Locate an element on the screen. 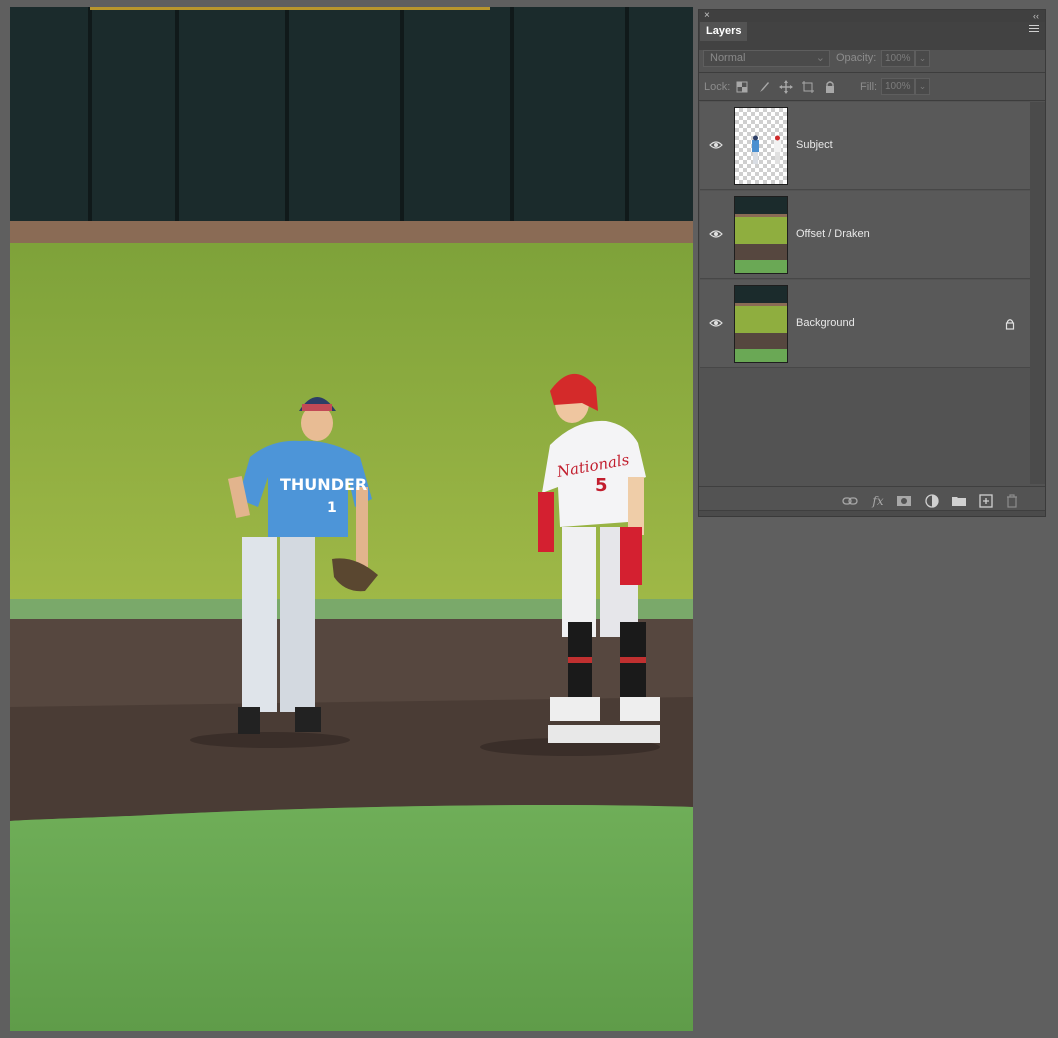 Image resolution: width=1058 pixels, height=1038 pixels. lock-label: Lock: is located at coordinates (717, 87).